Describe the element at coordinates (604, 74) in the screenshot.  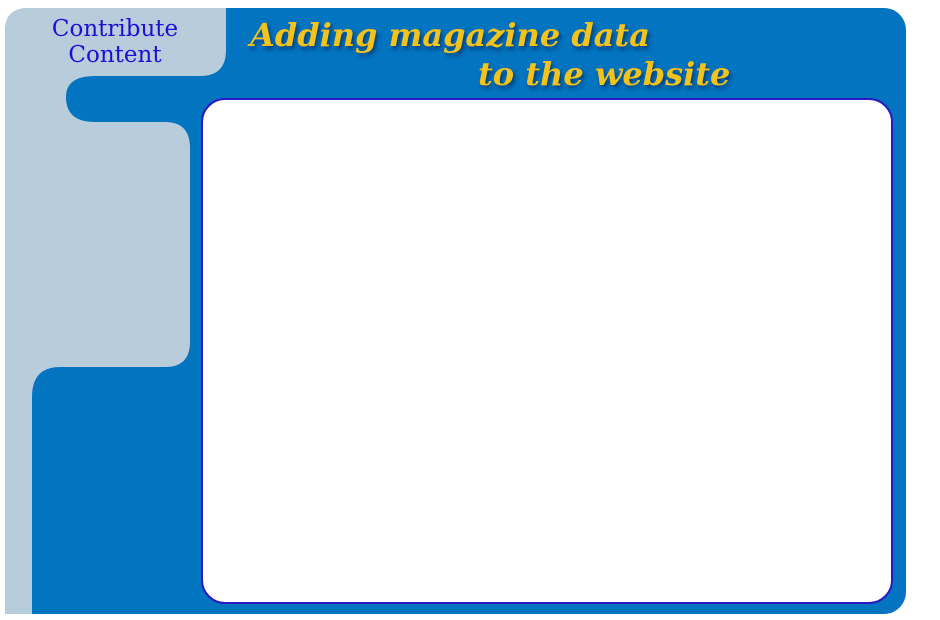
I see `heading-line-2: to the website` at that location.